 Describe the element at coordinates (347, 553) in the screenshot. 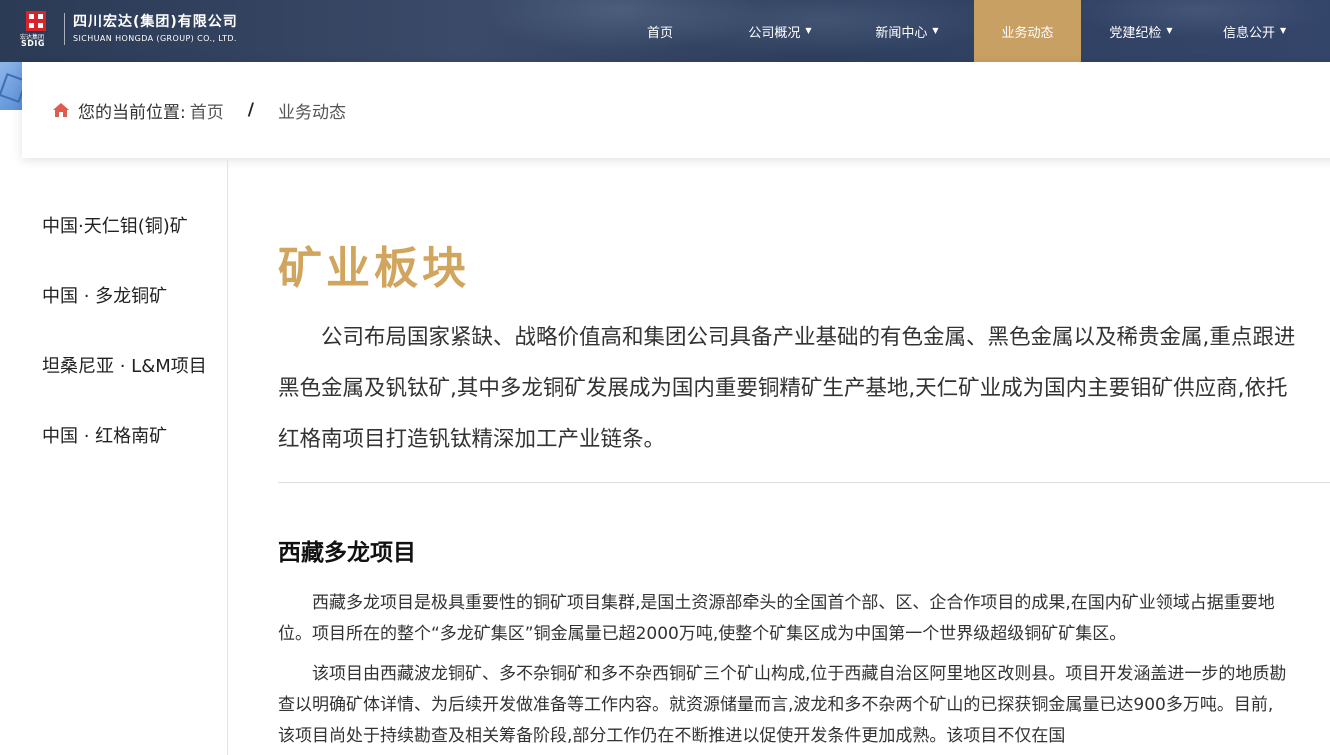

I see `section-subtitle: 西藏多龙项目` at that location.